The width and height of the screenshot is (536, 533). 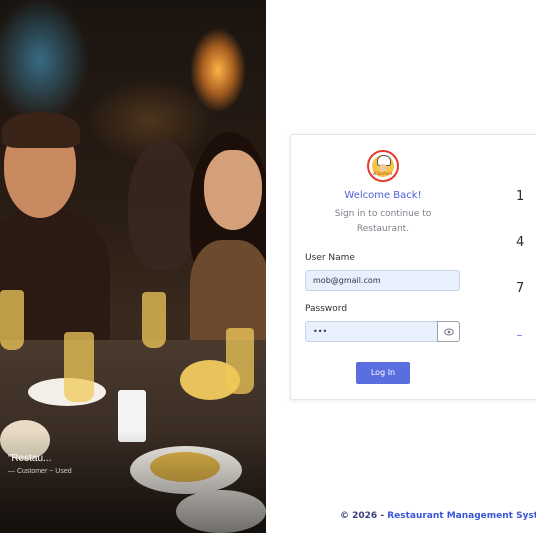 What do you see at coordinates (520, 196) in the screenshot?
I see `step-number: 1` at bounding box center [520, 196].